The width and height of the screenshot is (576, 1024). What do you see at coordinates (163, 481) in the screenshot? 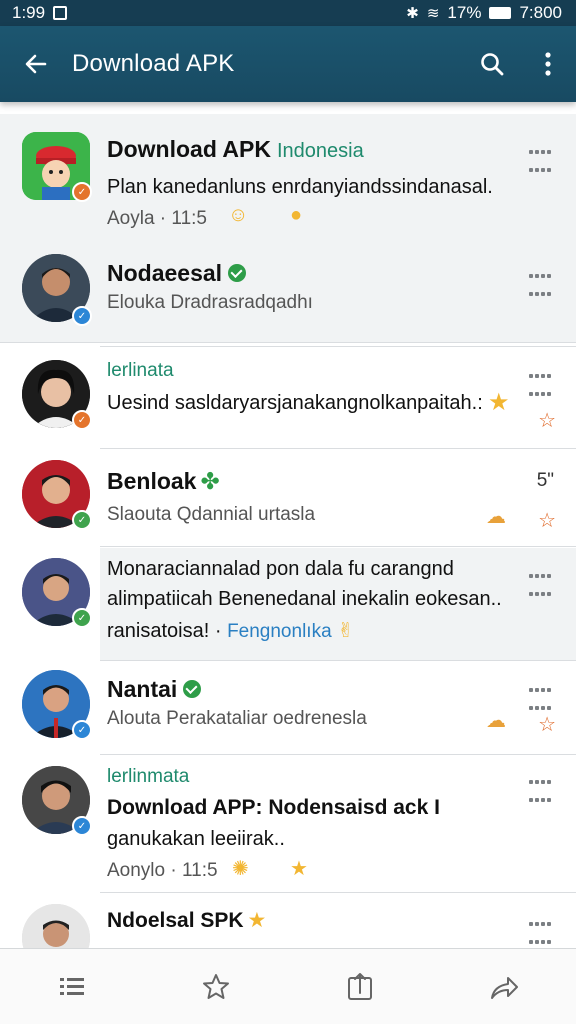
I see `contact-name: Benloak ✤` at bounding box center [163, 481].